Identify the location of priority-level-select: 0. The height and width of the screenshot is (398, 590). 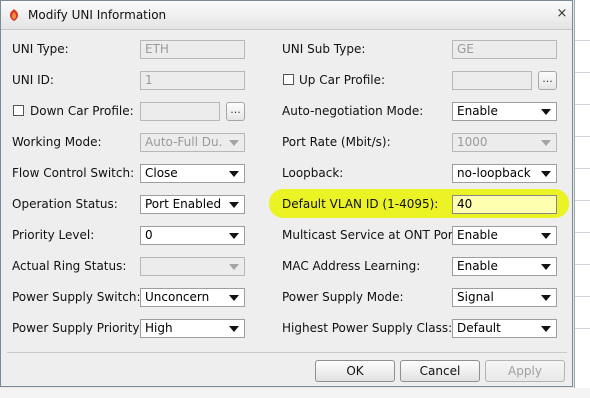
(192, 235).